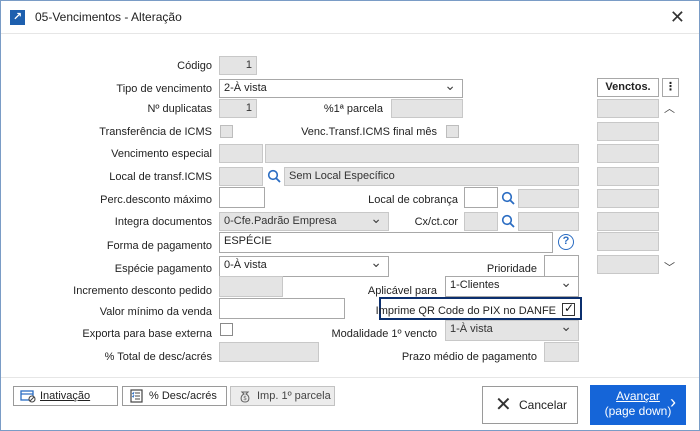 This screenshot has height=431, width=700. I want to click on cancel-label: Cancelar, so click(543, 405).